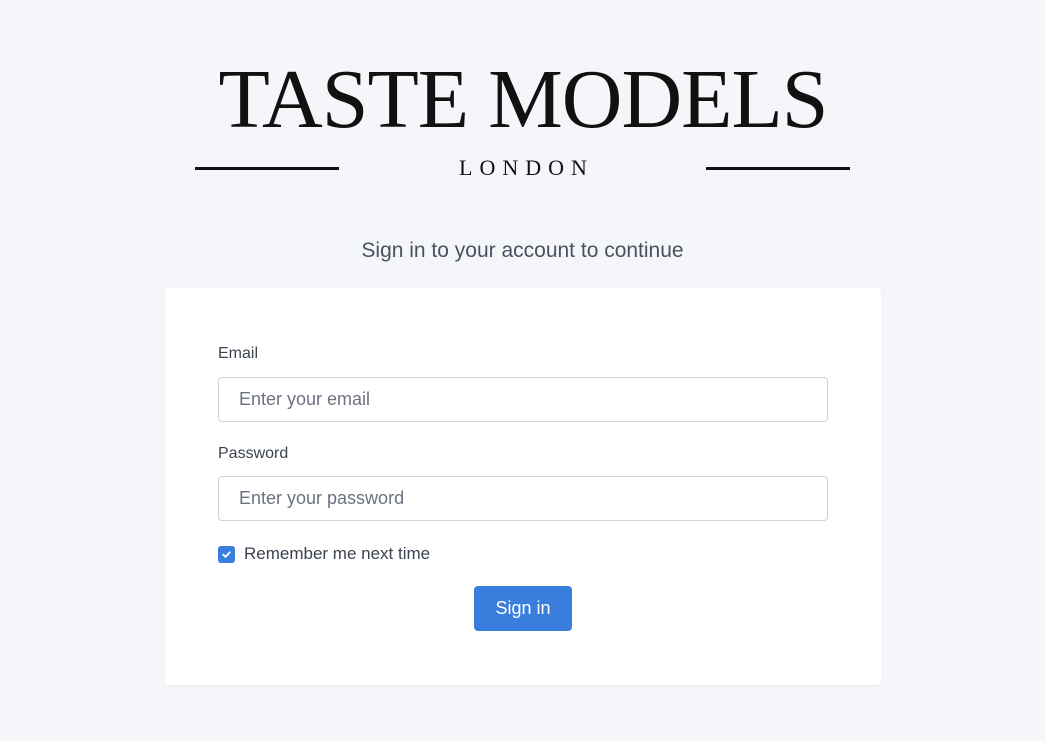 The image size is (1045, 741). I want to click on page-subtitle: Sign in to your account to continue, so click(522, 250).